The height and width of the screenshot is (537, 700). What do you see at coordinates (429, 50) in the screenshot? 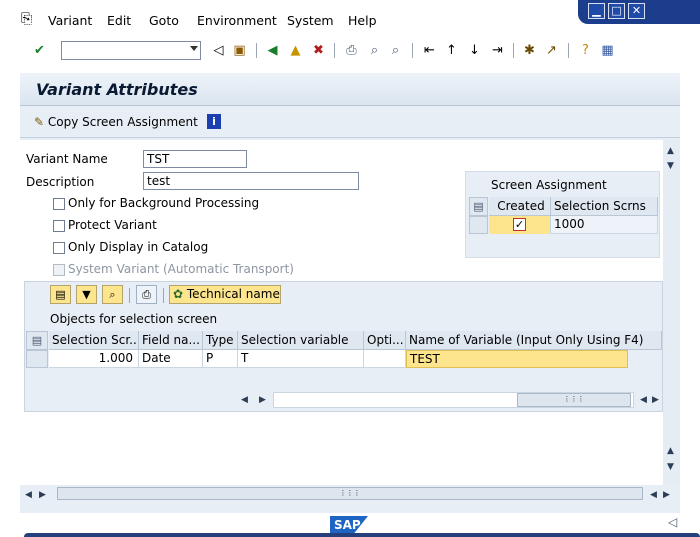
I see `first-page-icon: ⇤` at bounding box center [429, 50].